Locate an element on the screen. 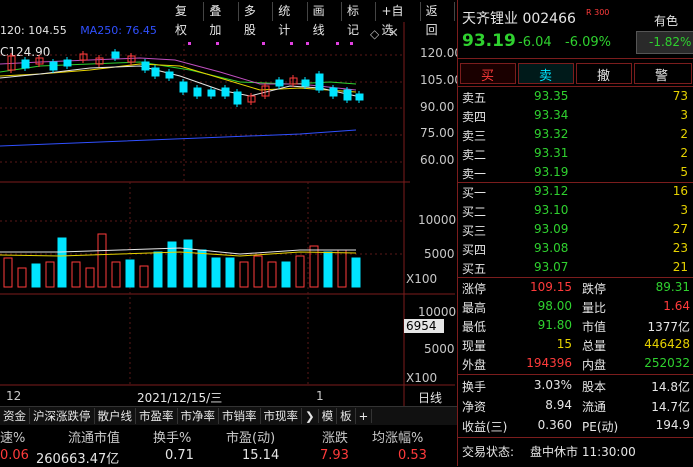 The height and width of the screenshot is (467, 693). book-volume: 16 is located at coordinates (680, 191).